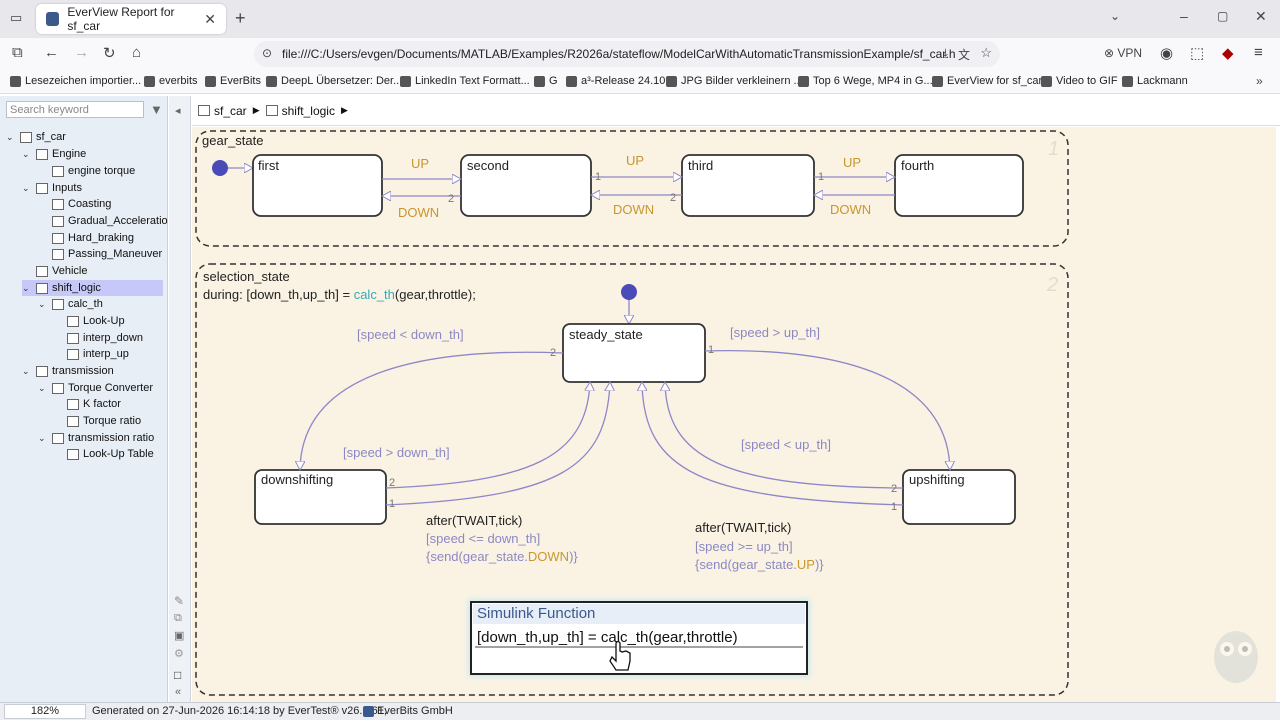 Image resolution: width=1280 pixels, height=720 pixels. What do you see at coordinates (1197, 53) in the screenshot?
I see `extensions-icon: ⬚` at bounding box center [1197, 53].